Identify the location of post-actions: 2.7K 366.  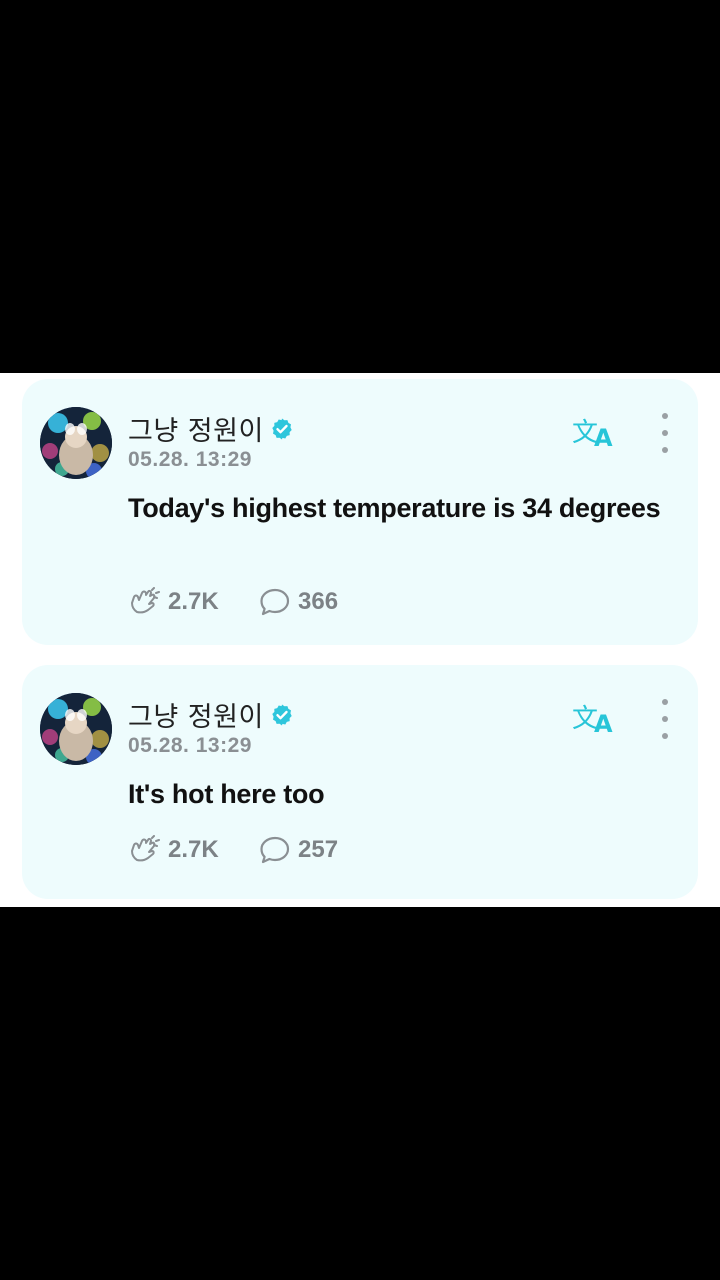
(233, 602).